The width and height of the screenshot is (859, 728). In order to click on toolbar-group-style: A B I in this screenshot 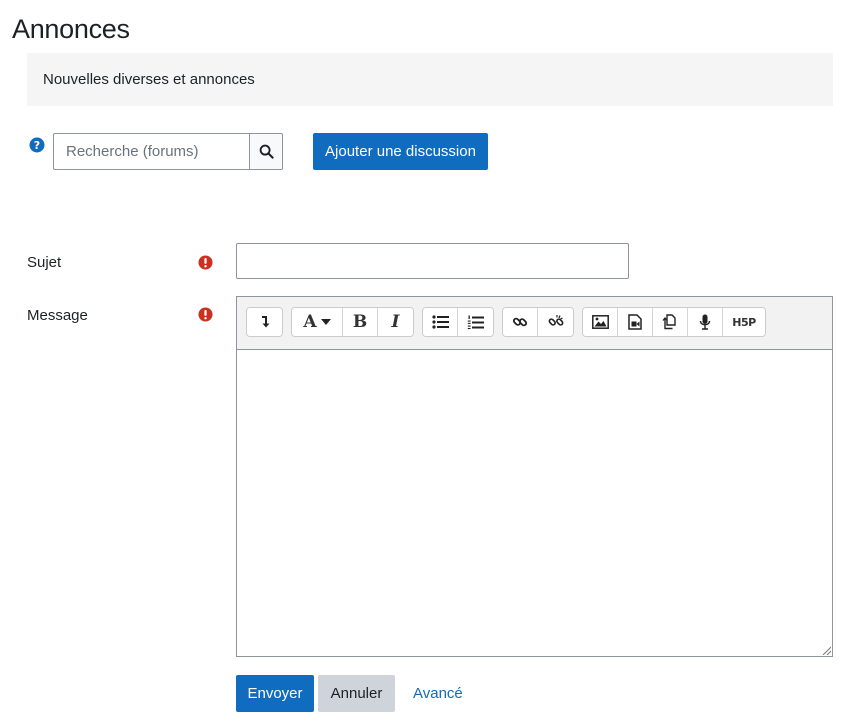, I will do `click(352, 322)`.